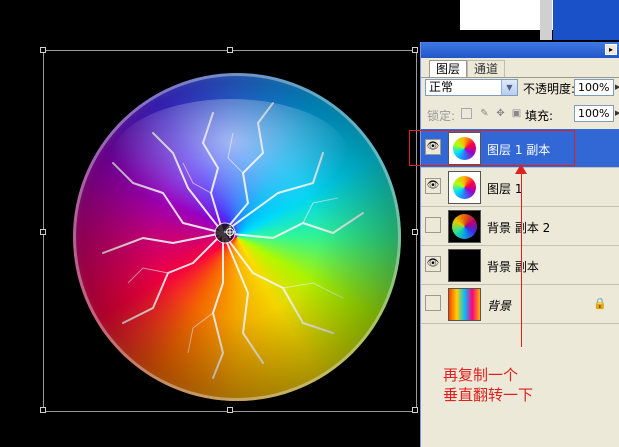  Describe the element at coordinates (509, 87) in the screenshot. I see `chevron-down-icon: ▼` at that location.